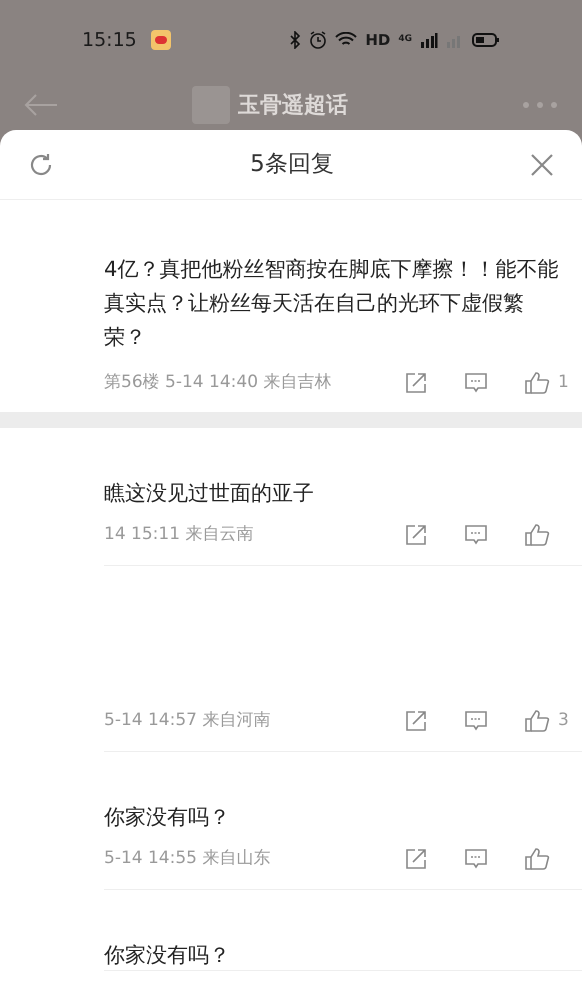 The image size is (582, 1000). Describe the element at coordinates (160, 40) in the screenshot. I see `app-notification-icon` at that location.